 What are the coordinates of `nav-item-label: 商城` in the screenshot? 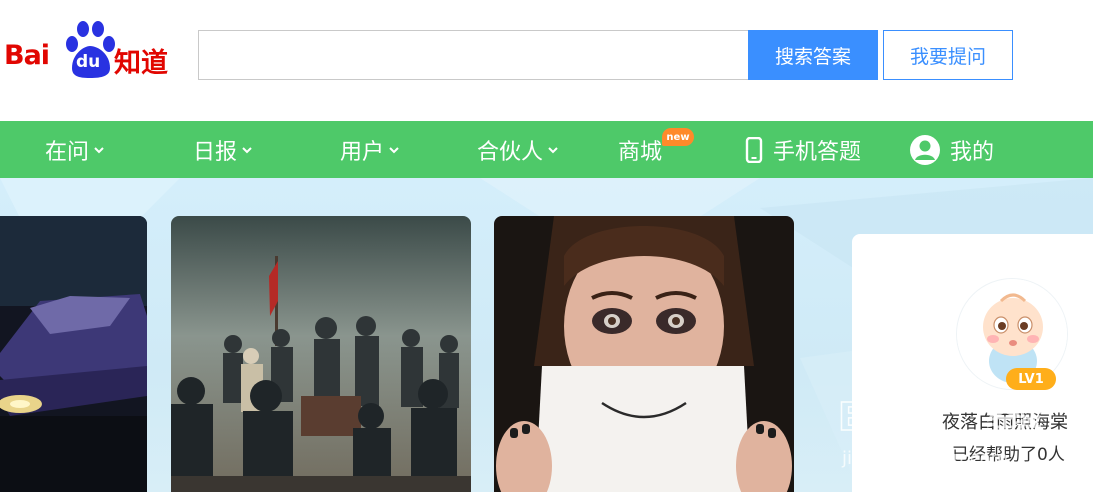 It's located at (640, 152).